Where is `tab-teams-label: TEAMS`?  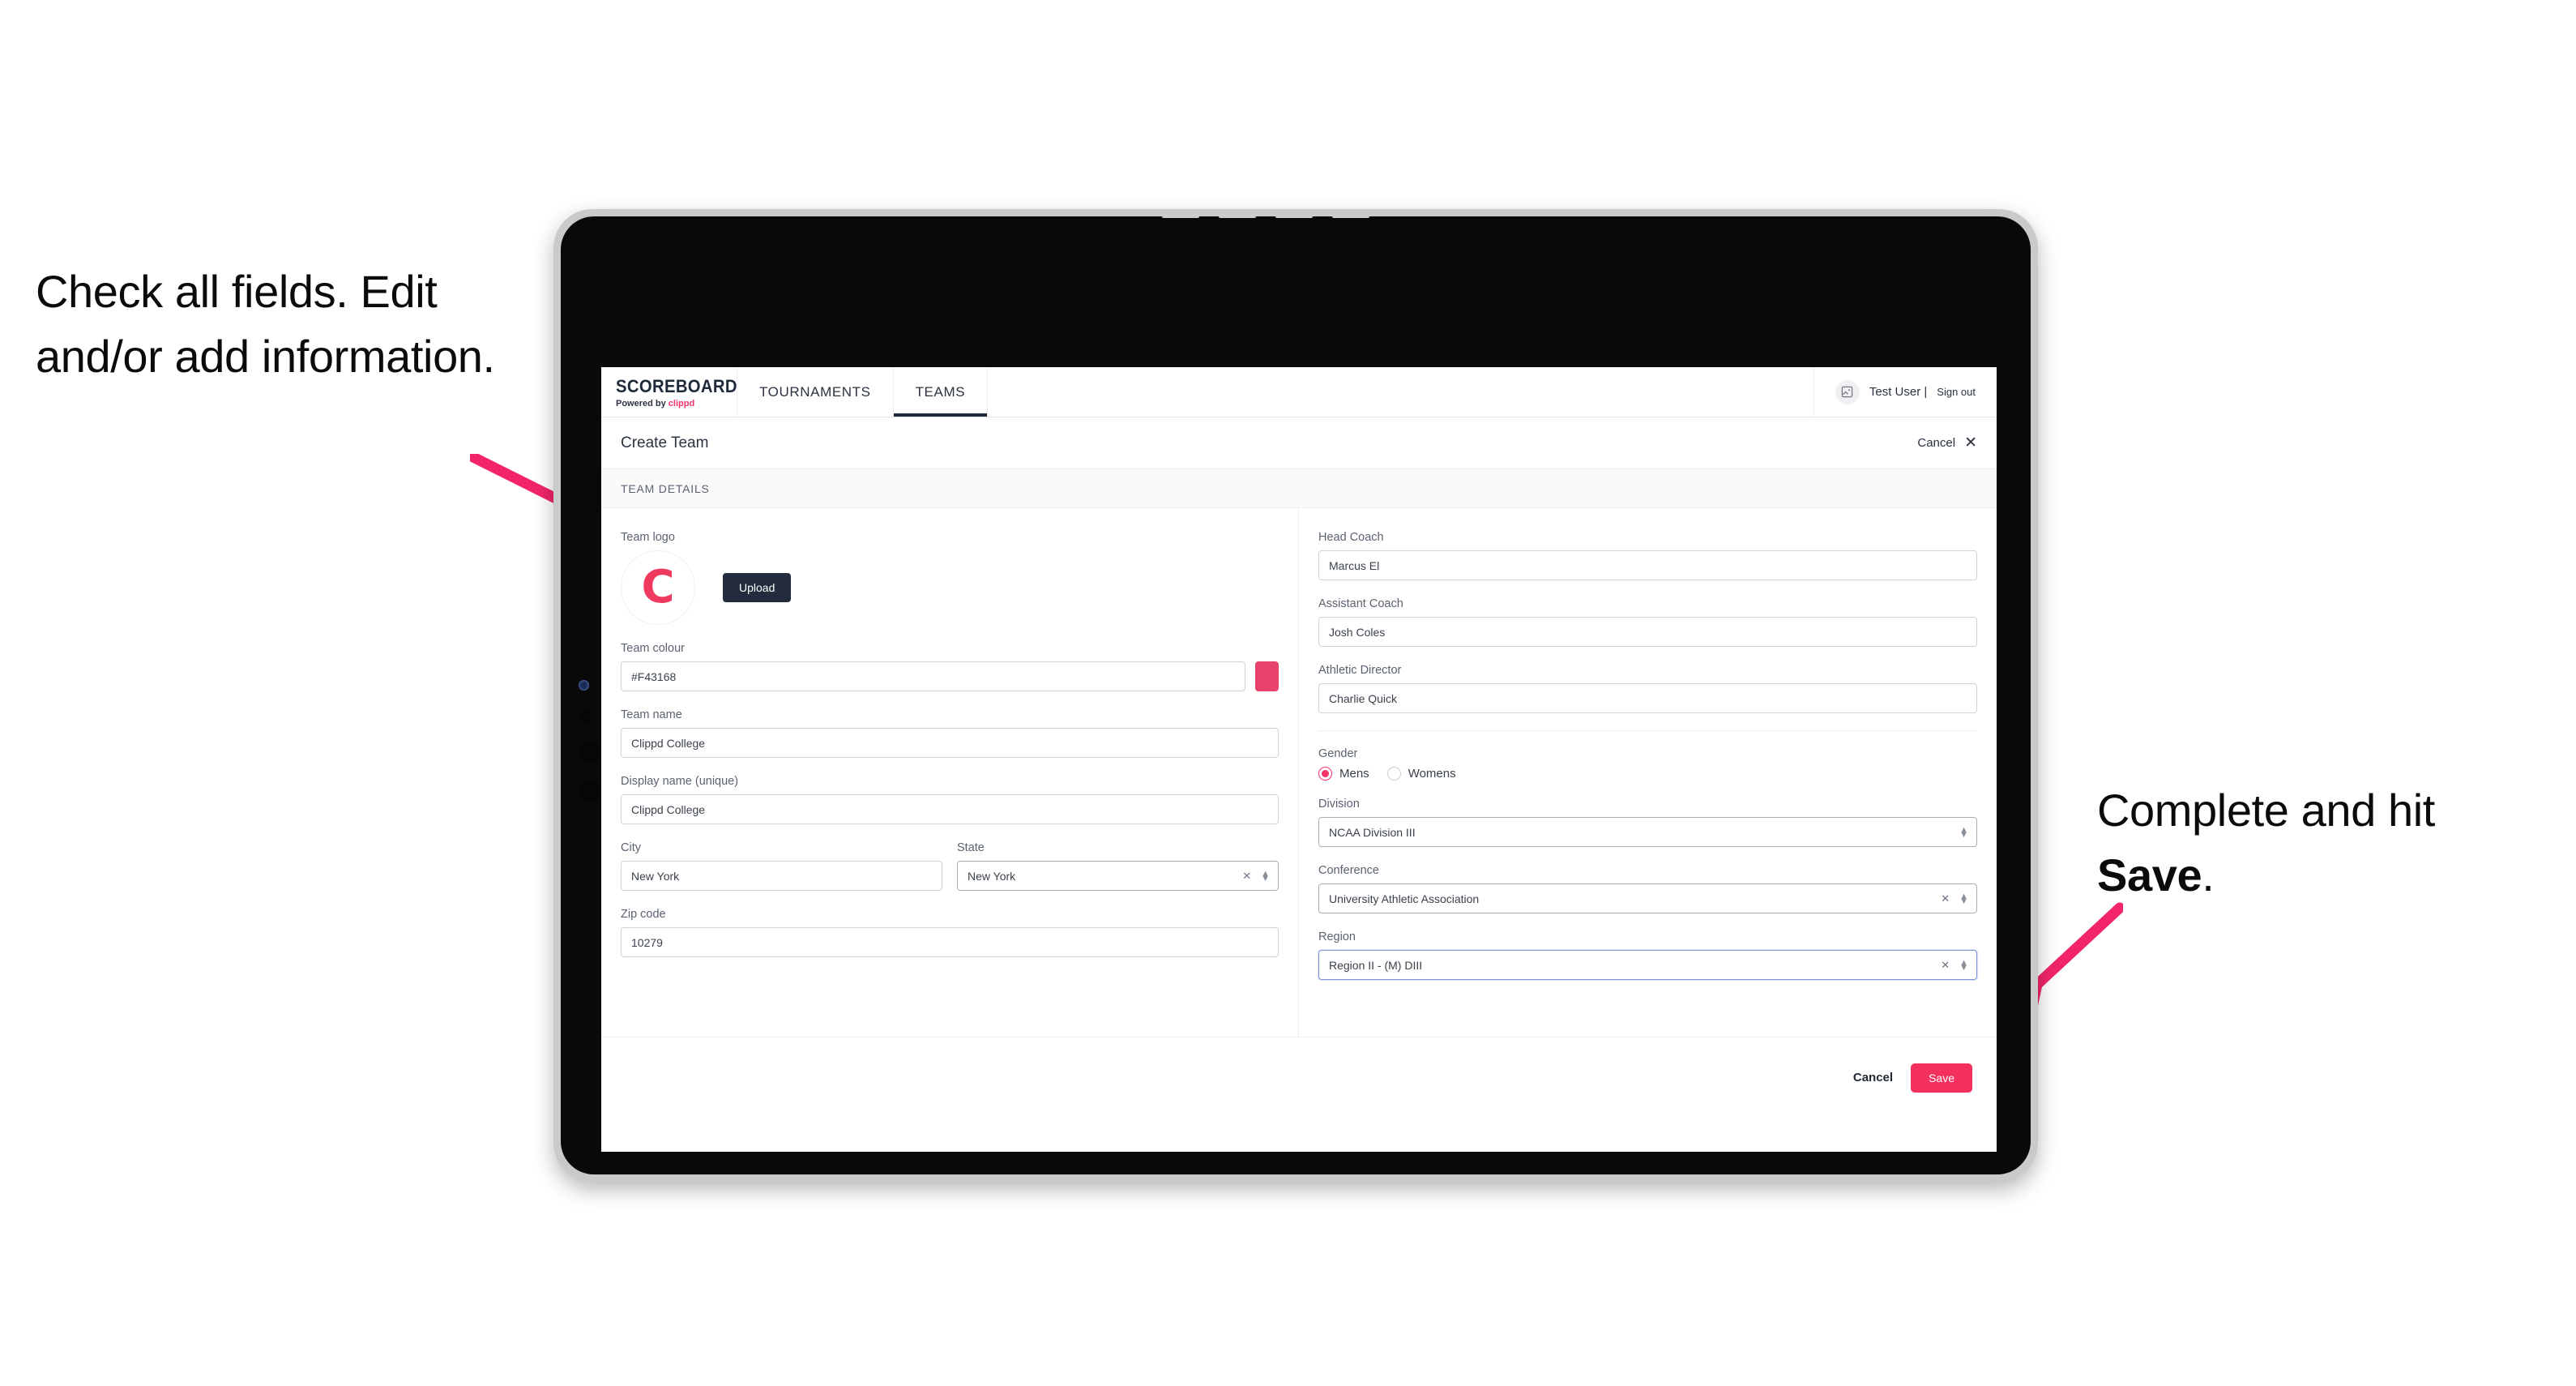
tab-teams-label: TEAMS is located at coordinates (940, 391).